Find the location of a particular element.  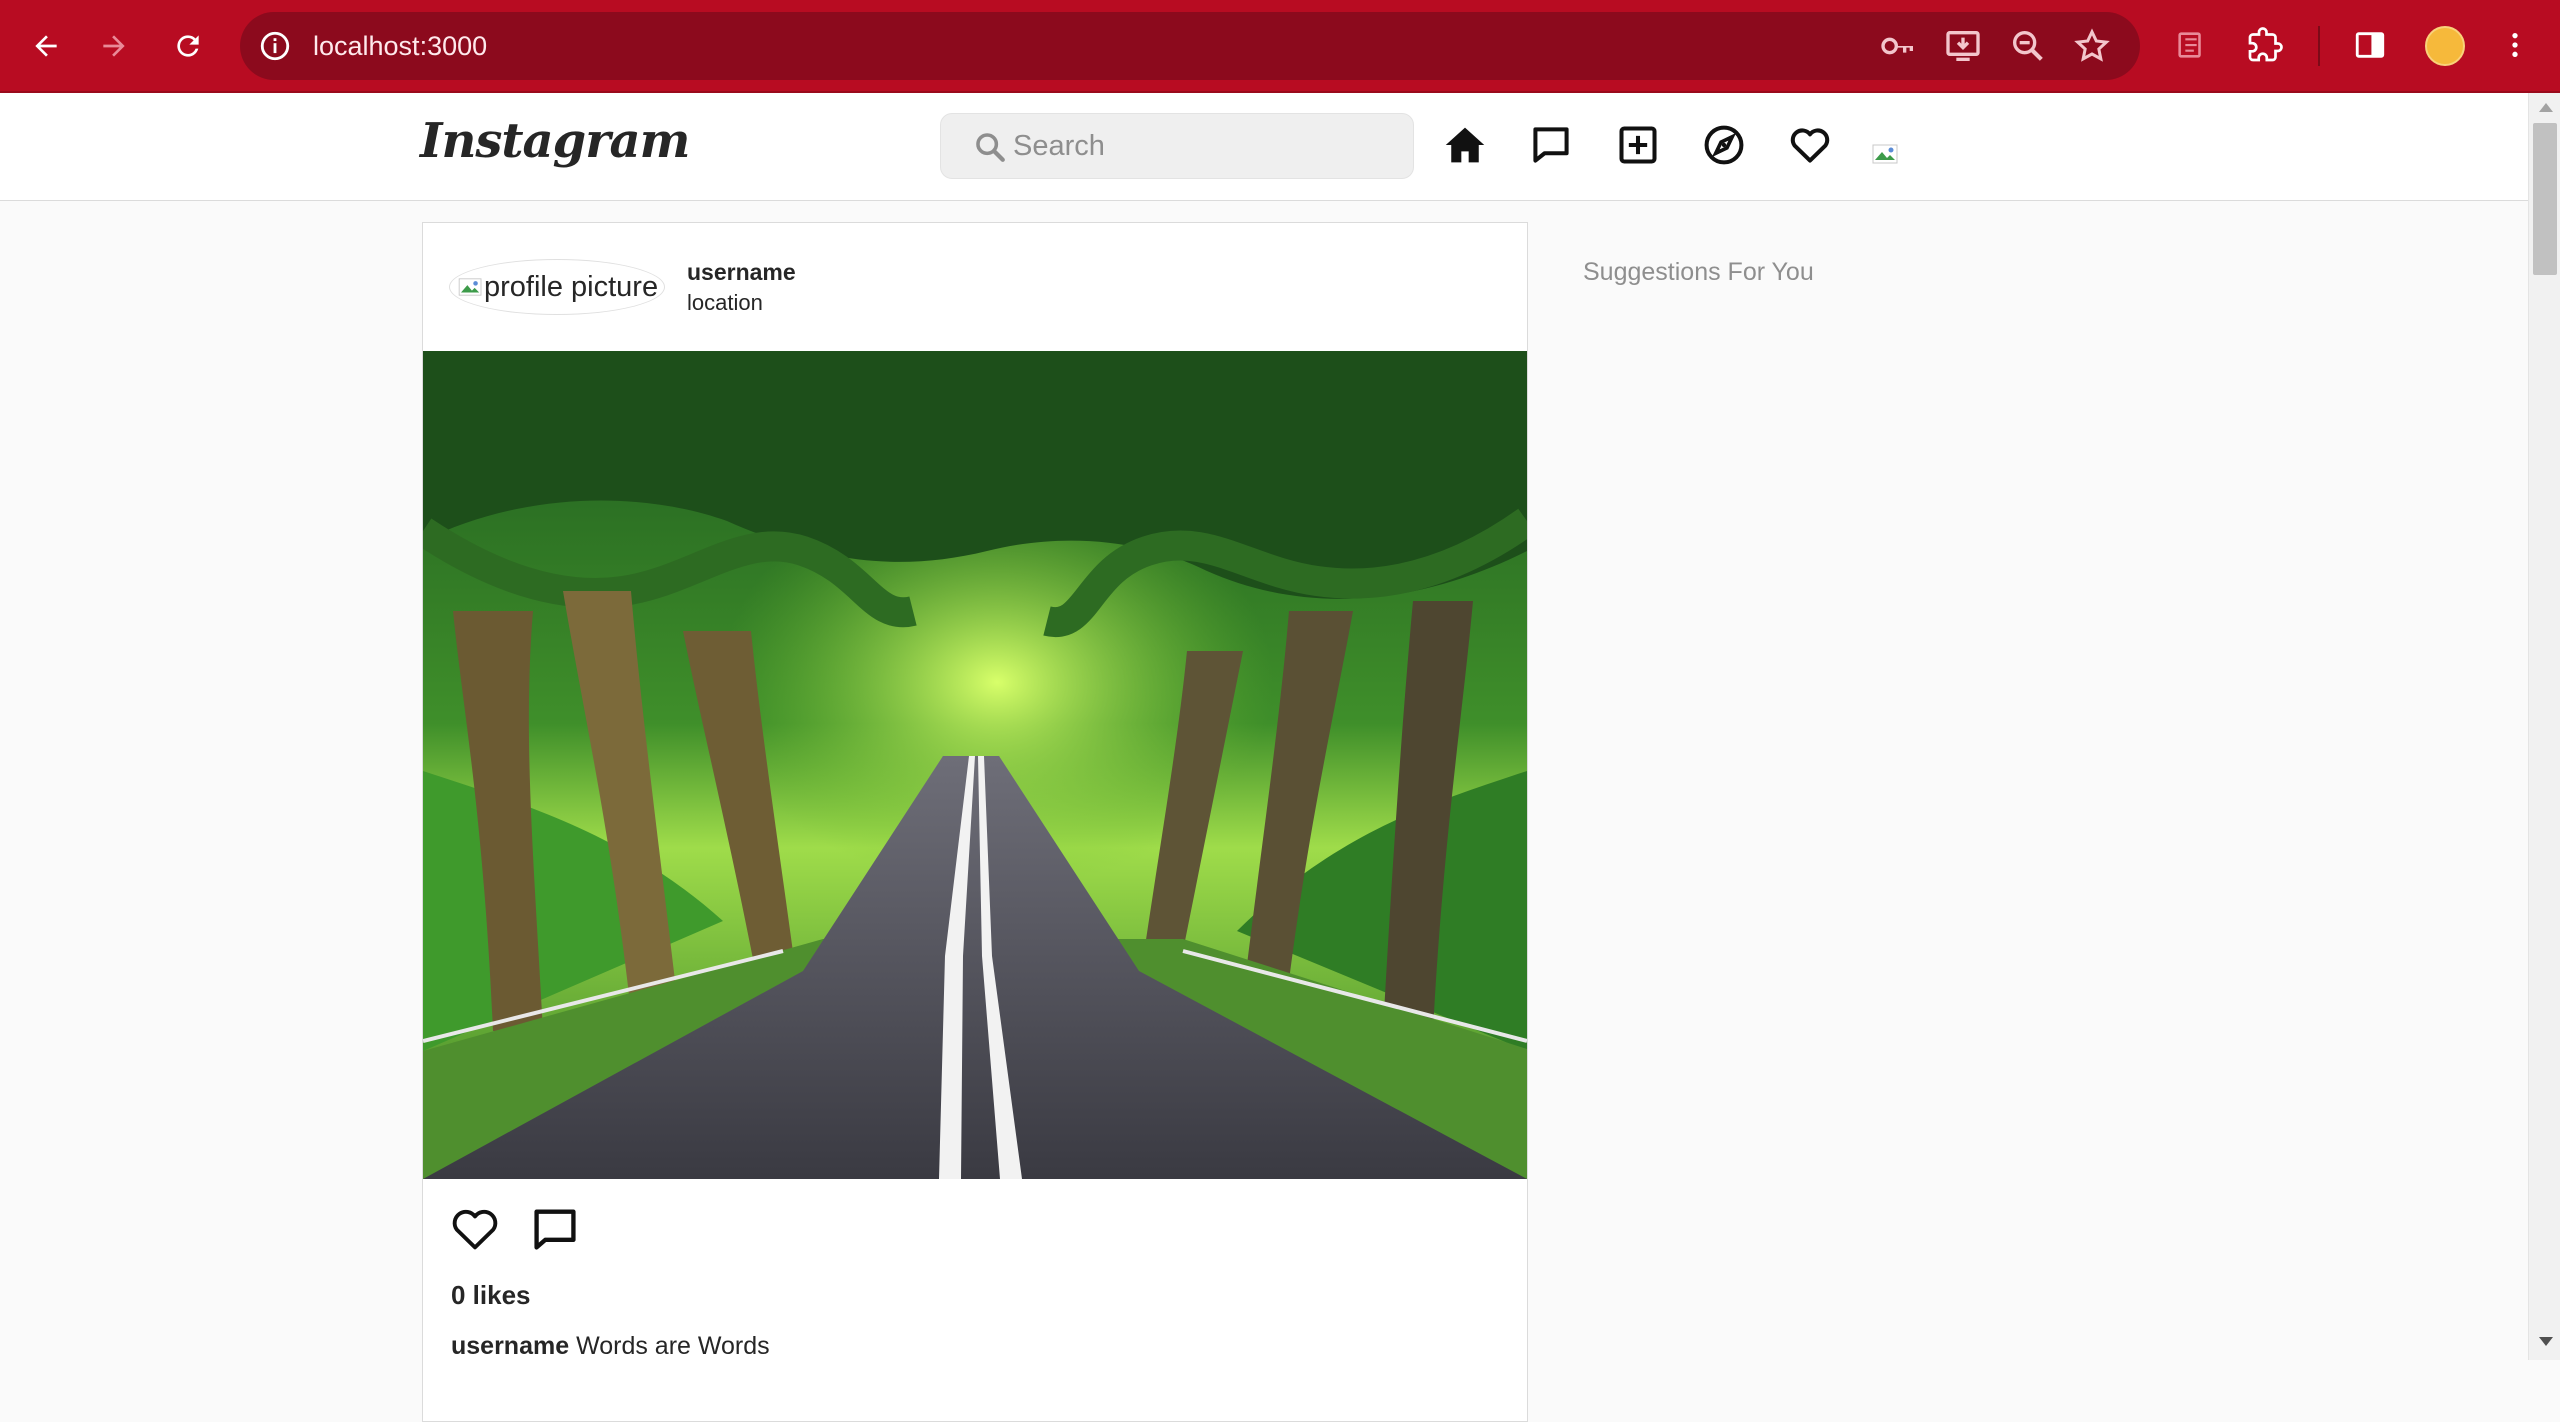

side-panel-icon is located at coordinates (2370, 45).